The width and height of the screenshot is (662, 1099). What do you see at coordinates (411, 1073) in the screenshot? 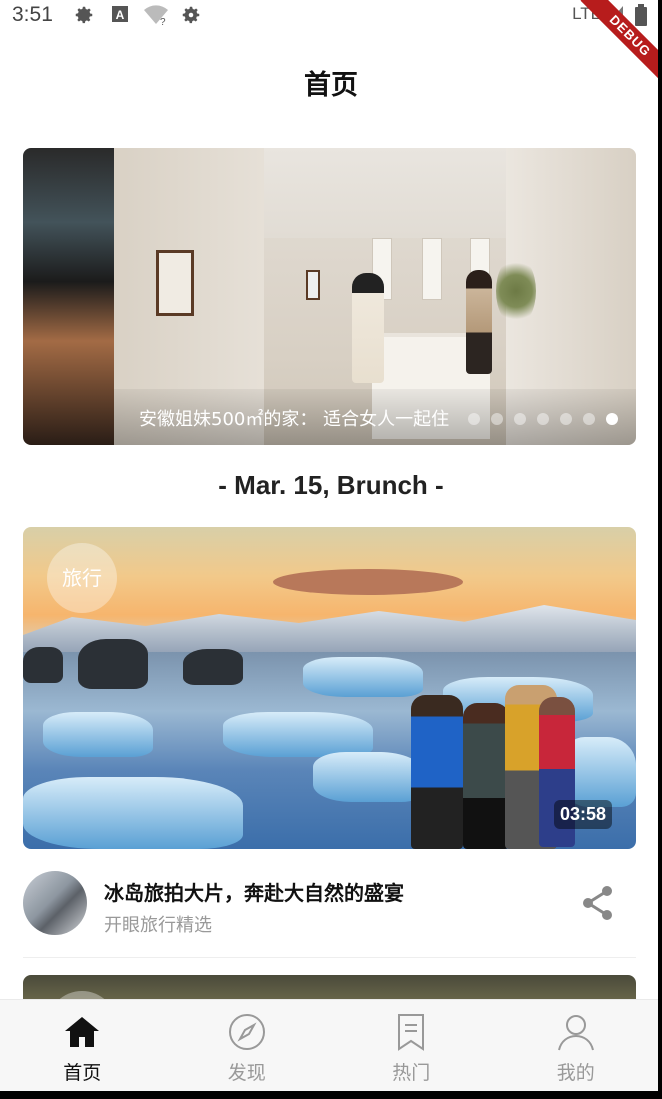
I see `nav-hot-label: 热门` at bounding box center [411, 1073].